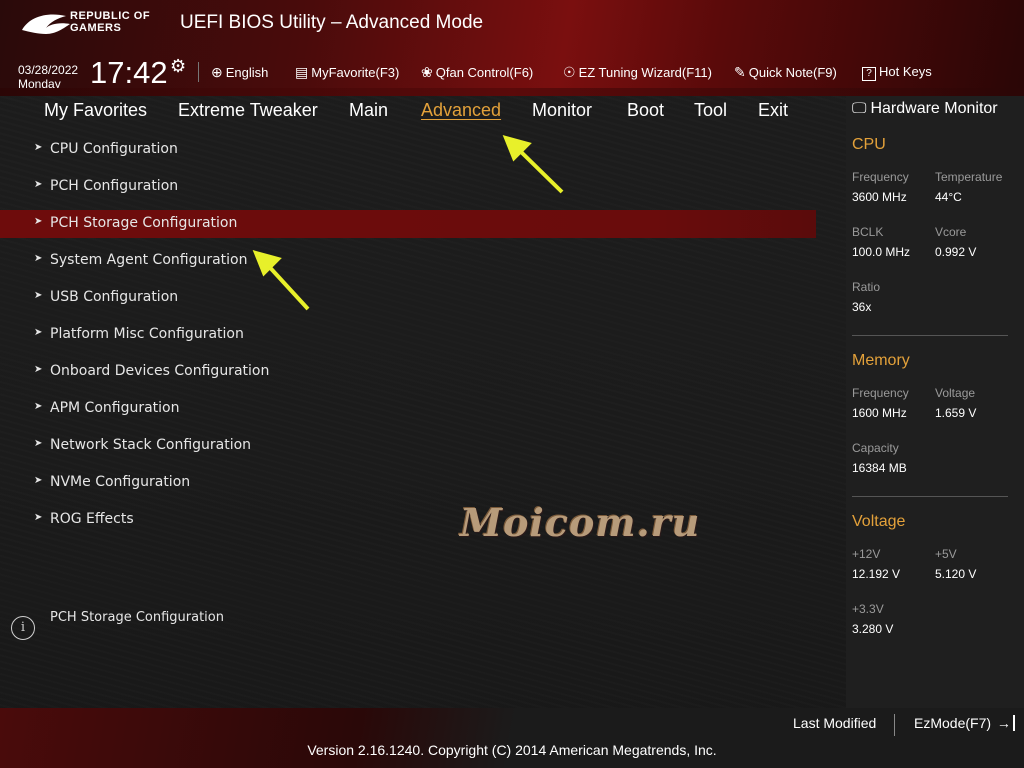  Describe the element at coordinates (129, 73) in the screenshot. I see `time-display: 17:42` at that location.